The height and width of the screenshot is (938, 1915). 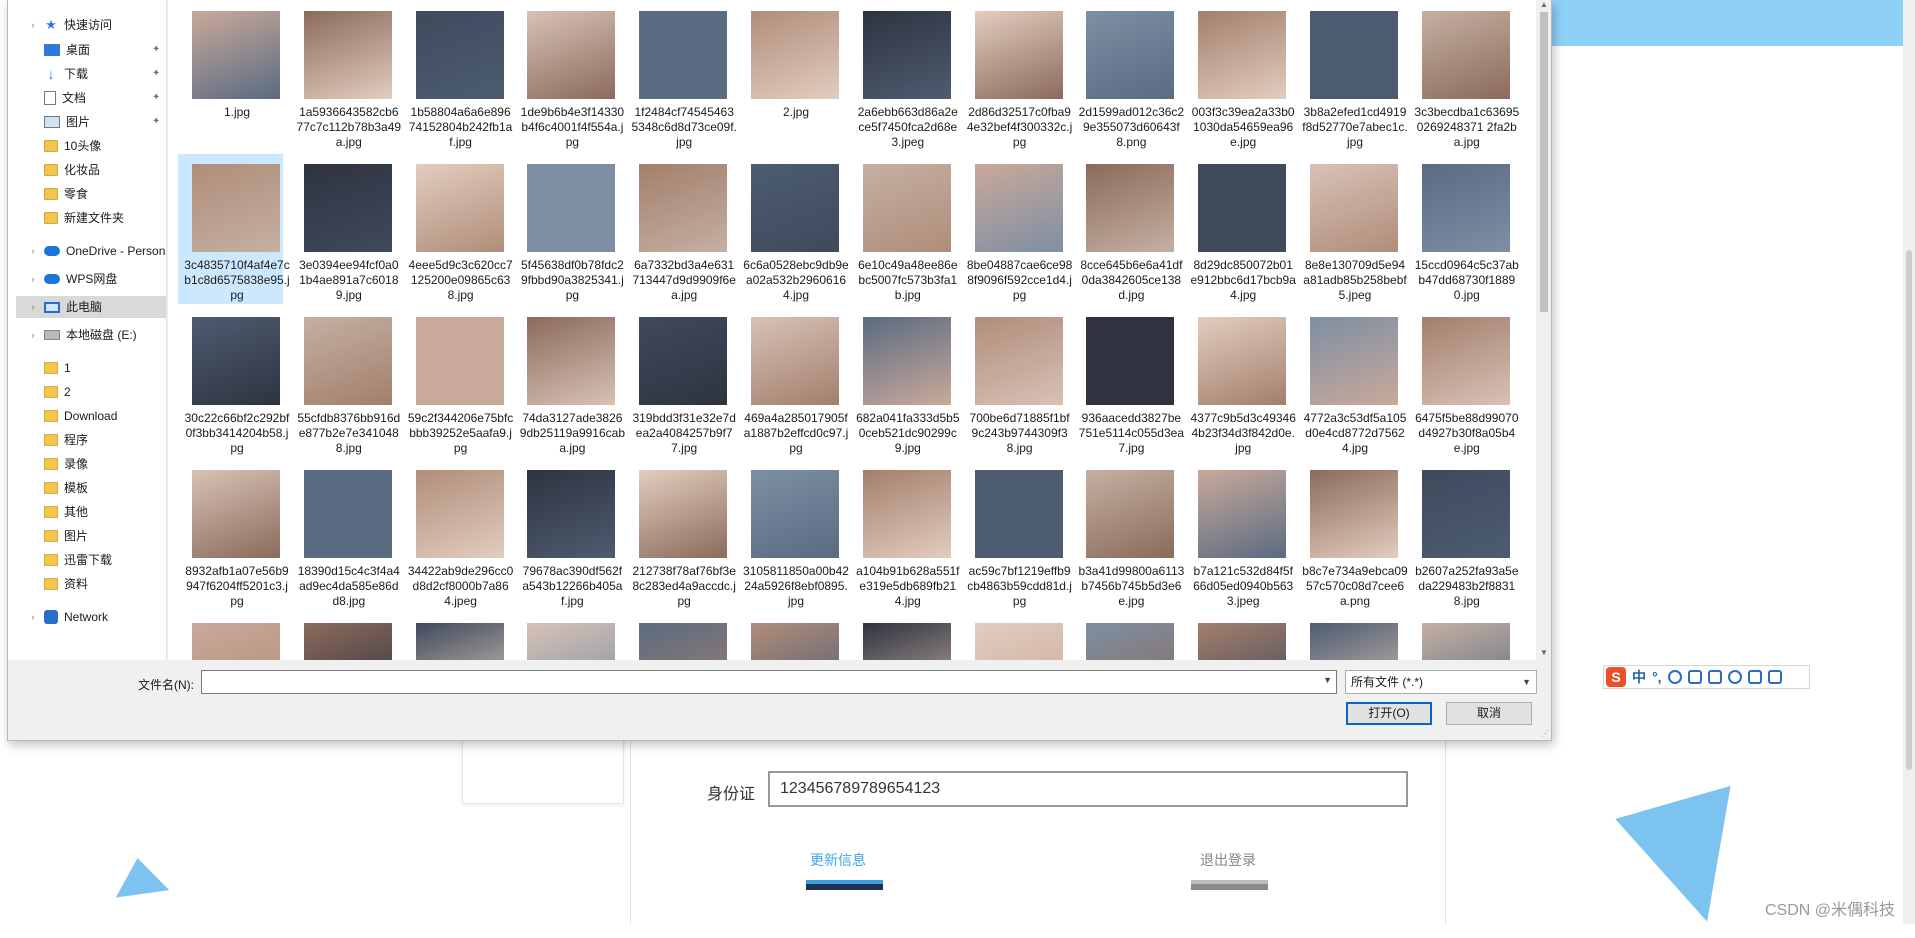 I want to click on file-tile: 15ccd0964c5c37abb47dd68730f18890.jpg, so click(x=1463, y=229).